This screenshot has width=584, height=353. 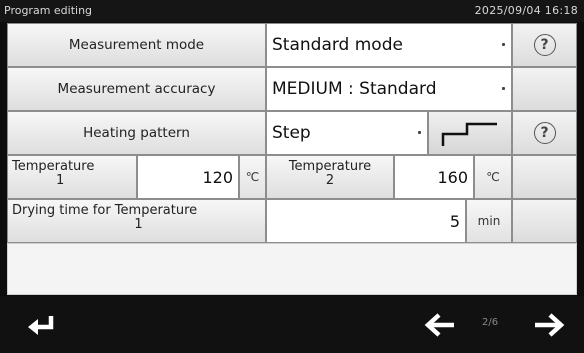 I want to click on heating-pattern-value: Step, so click(x=291, y=133).